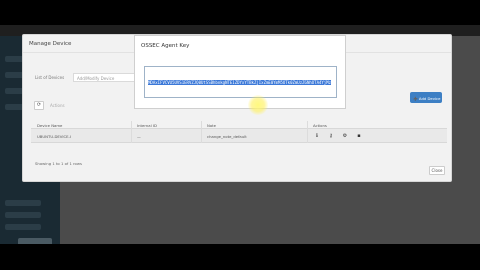  I want to click on list-of-devices-label: List of Devices, so click(50, 77).